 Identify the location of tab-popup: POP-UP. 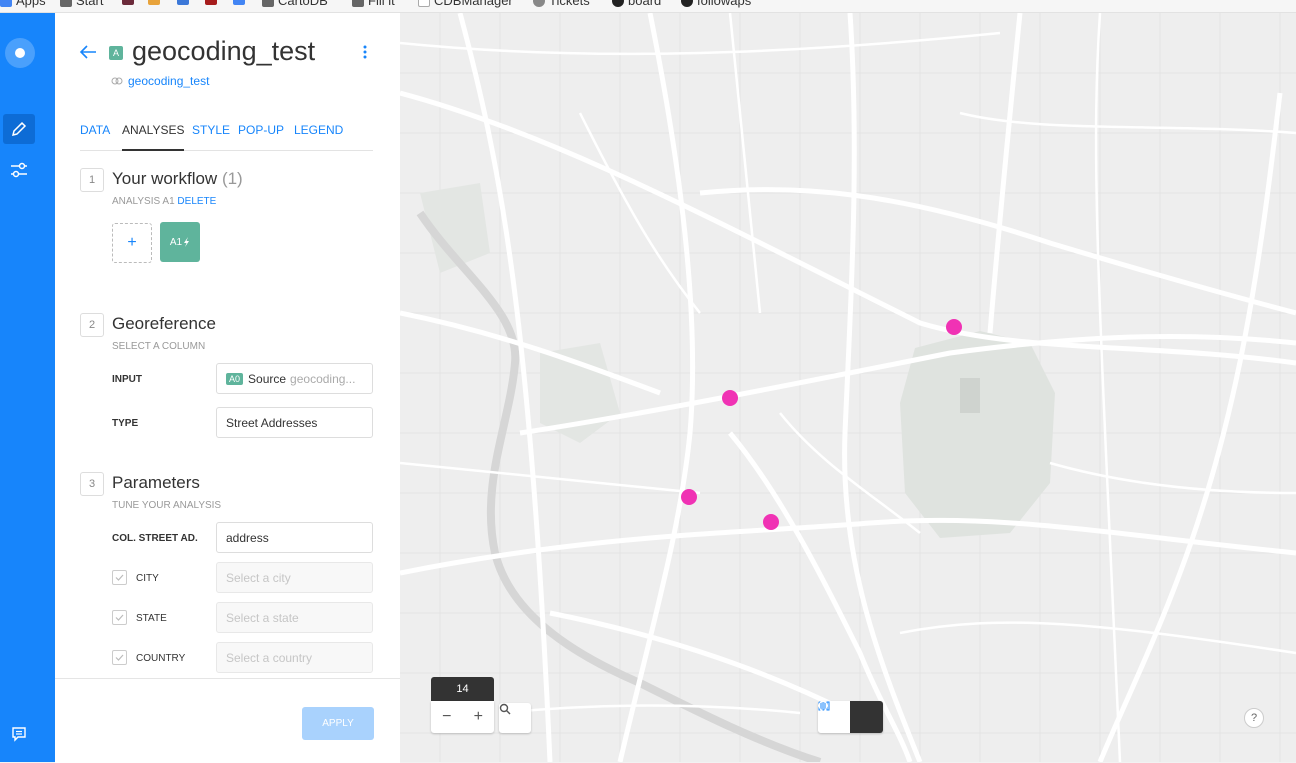
(261, 136).